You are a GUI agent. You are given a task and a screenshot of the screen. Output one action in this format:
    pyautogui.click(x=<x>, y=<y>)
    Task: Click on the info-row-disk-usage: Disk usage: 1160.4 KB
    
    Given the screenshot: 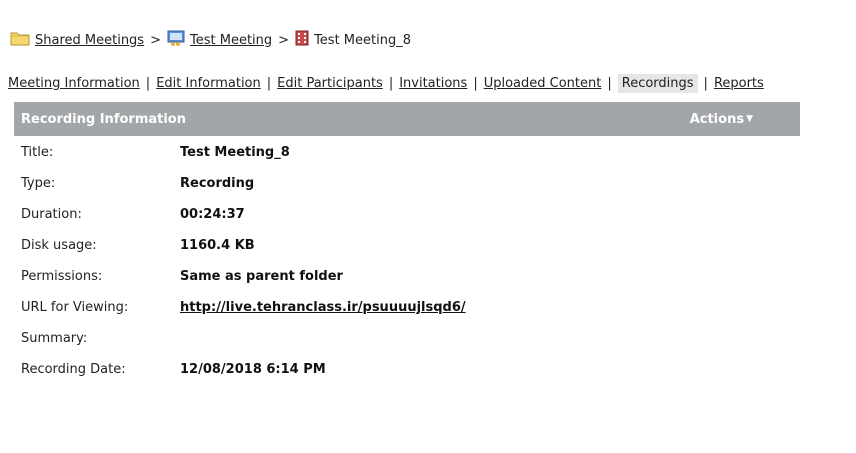 What is the action you would take?
    pyautogui.click(x=243, y=245)
    